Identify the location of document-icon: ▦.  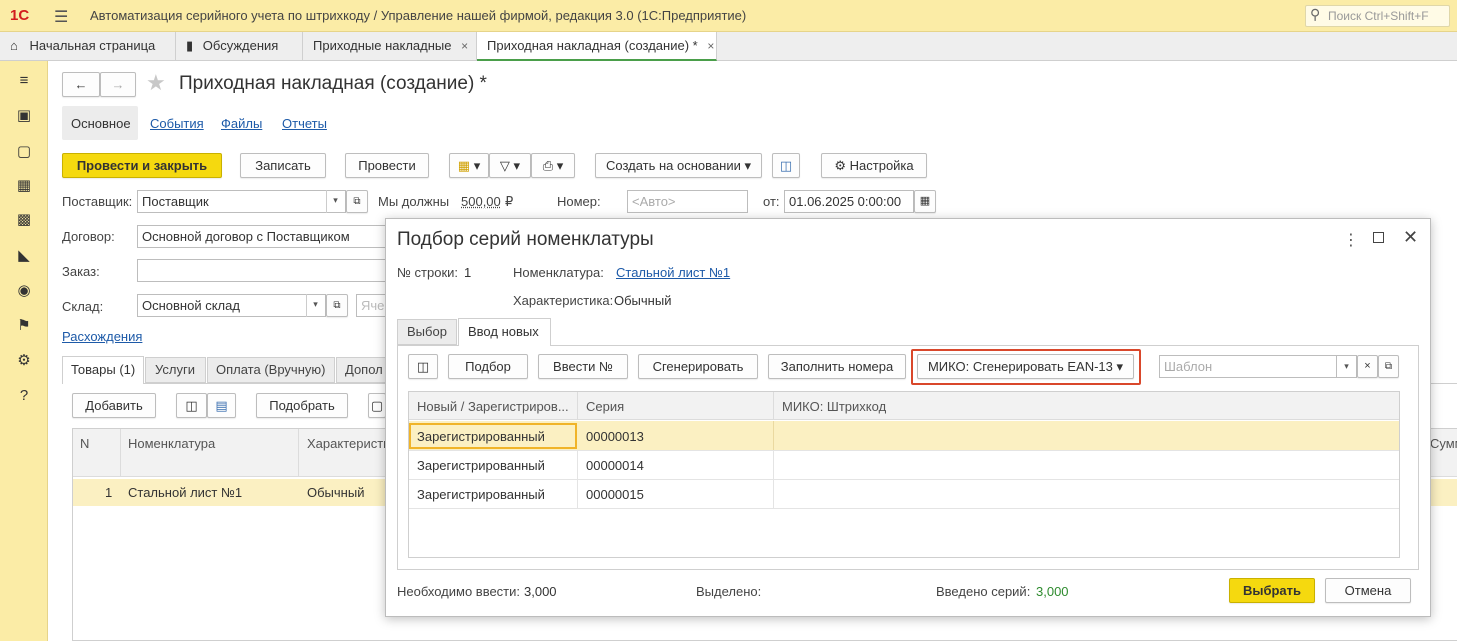
(464, 165).